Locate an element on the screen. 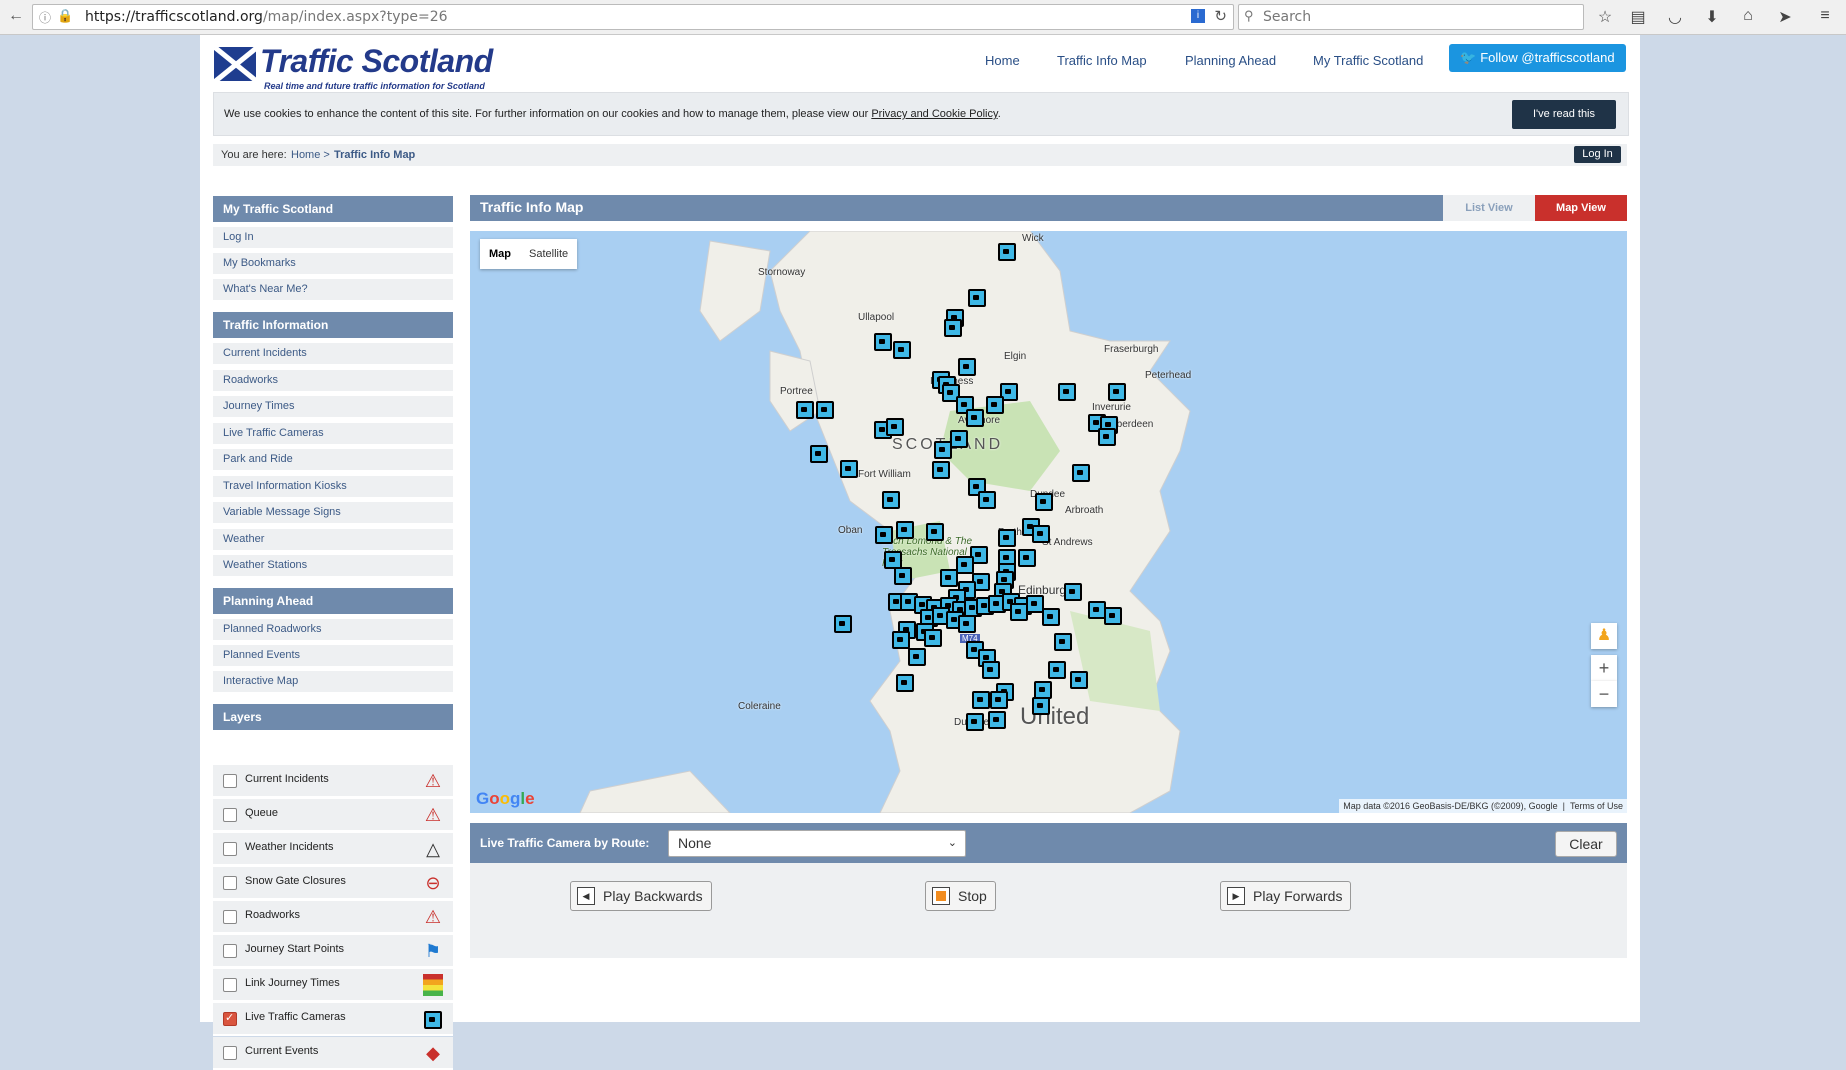 This screenshot has width=1846, height=1070. menu-icon: ≡ is located at coordinates (1825, 17).